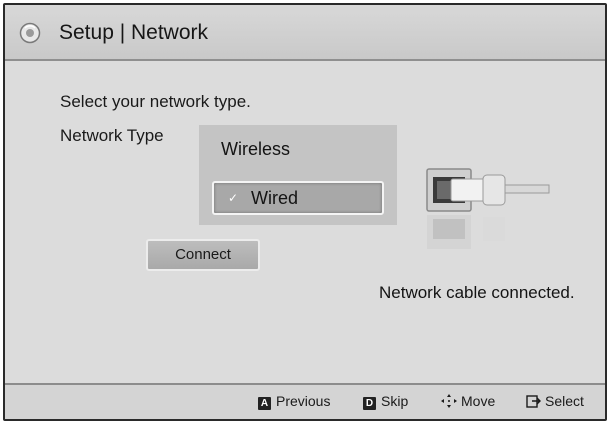 This screenshot has height=426, width=612. Describe the element at coordinates (275, 198) in the screenshot. I see `option-wired-label: Wired` at that location.